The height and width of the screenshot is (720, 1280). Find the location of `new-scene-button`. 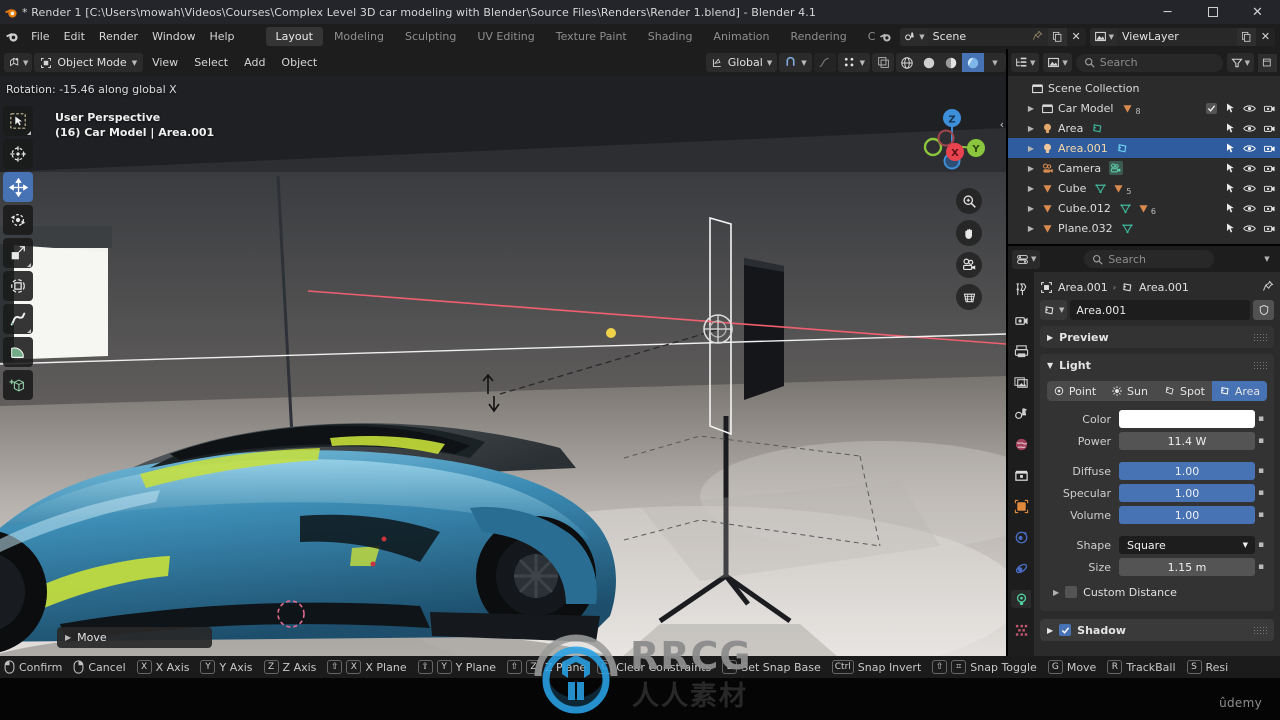

new-scene-button is located at coordinates (1057, 36).